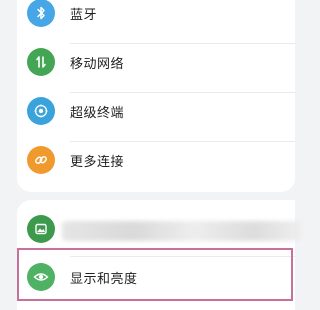  What do you see at coordinates (182, 231) in the screenshot?
I see `obscured-label` at bounding box center [182, 231].